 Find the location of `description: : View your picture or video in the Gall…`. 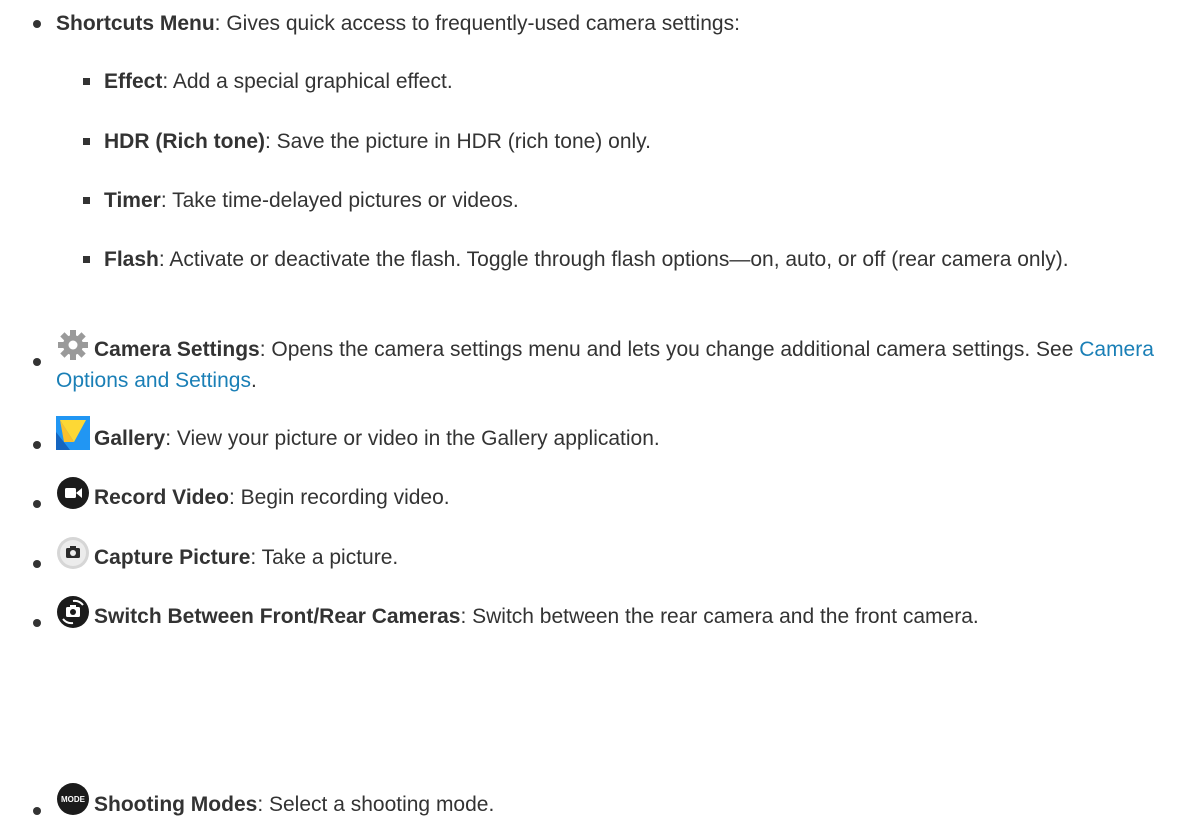

description: : View your picture or video in the Gall… is located at coordinates (412, 438).